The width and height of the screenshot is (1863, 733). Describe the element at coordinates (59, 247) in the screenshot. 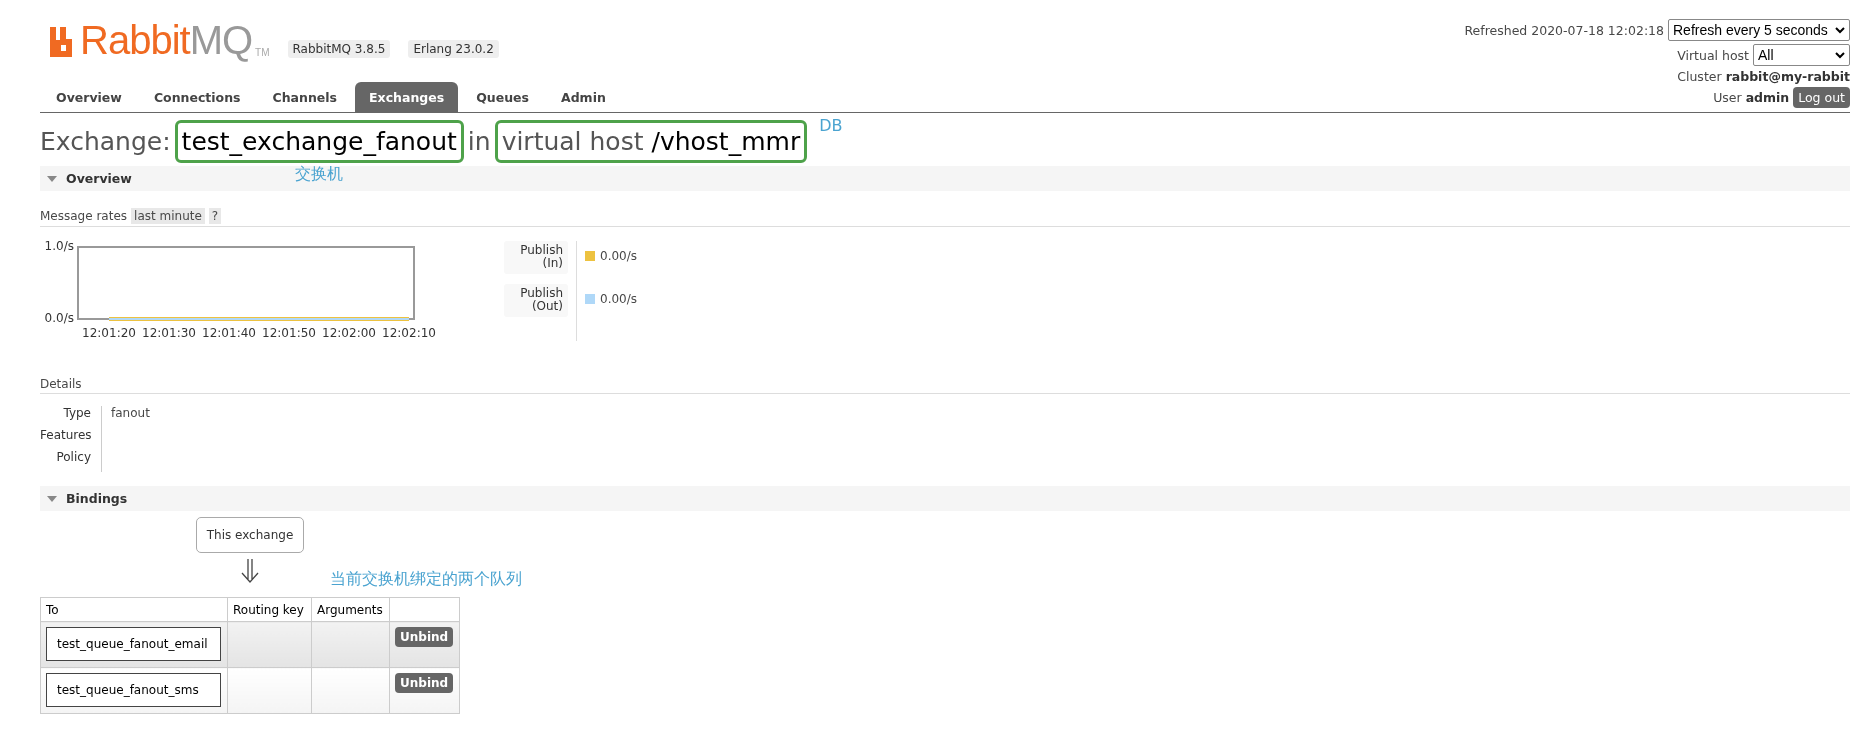

I see `axis-label: 1.0/s` at that location.